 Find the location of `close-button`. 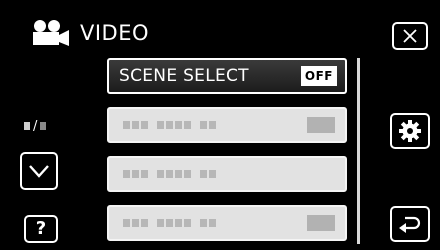

close-button is located at coordinates (410, 36).